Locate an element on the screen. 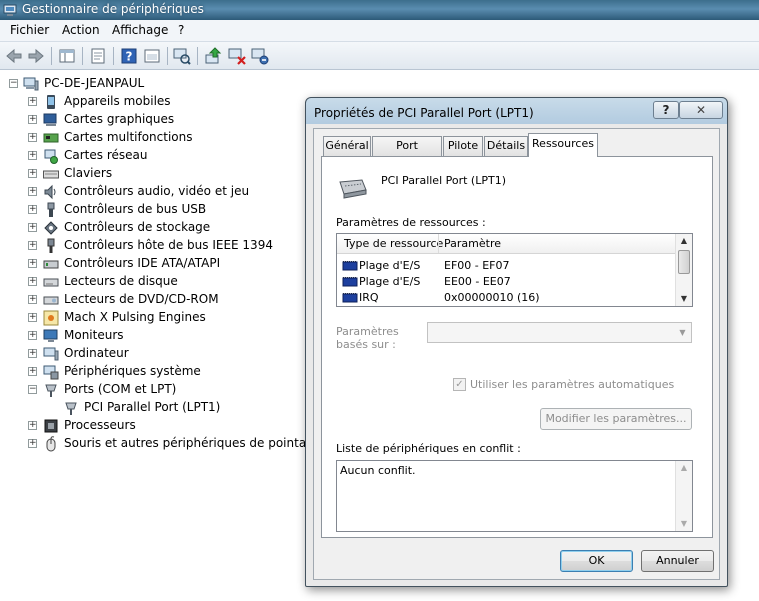 This screenshot has height=601, width=759. tree-item-pci-parallel-port: PCI Parallel Port (LPT1) is located at coordinates (150, 408).